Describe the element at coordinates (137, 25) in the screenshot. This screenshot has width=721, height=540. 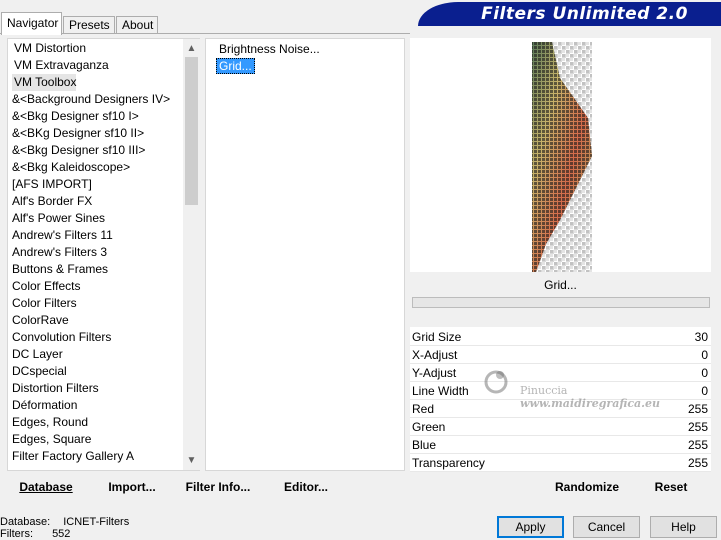
I see `tab-about: About` at that location.